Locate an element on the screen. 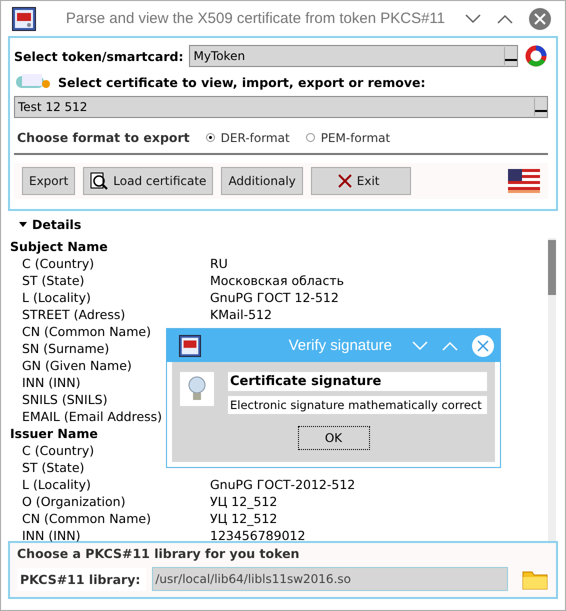 The width and height of the screenshot is (566, 611). refresh-ring-icon is located at coordinates (536, 56).